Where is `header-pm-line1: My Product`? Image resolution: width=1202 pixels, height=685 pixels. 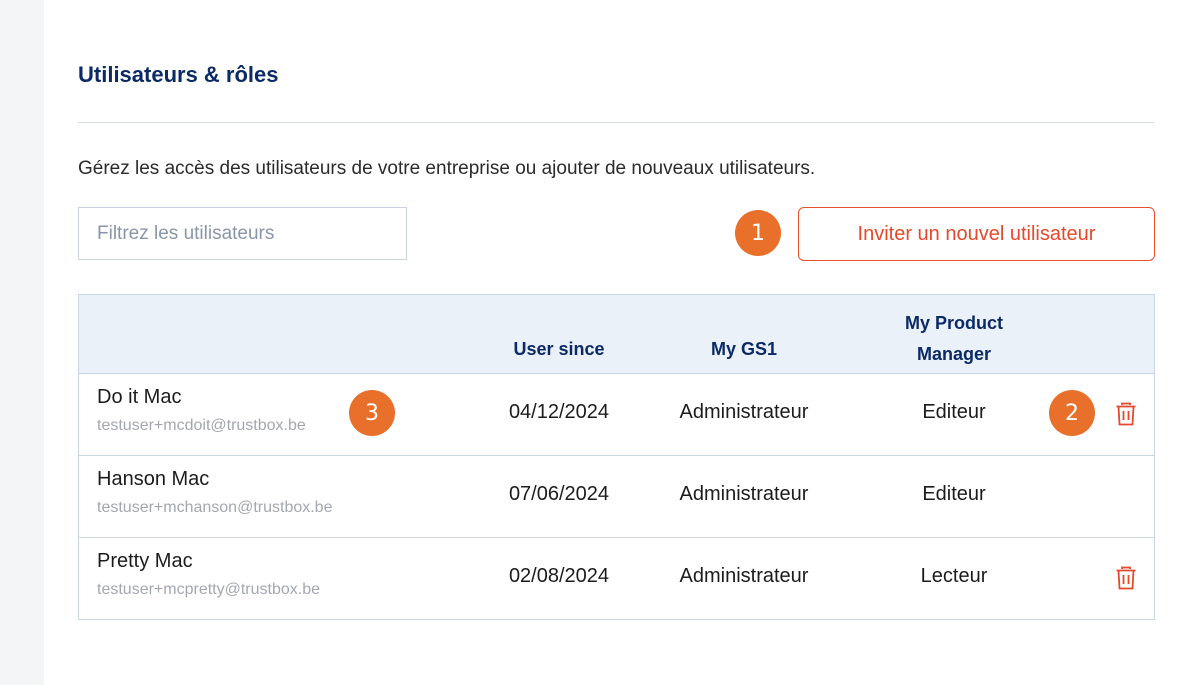
header-pm-line1: My Product is located at coordinates (953, 323).